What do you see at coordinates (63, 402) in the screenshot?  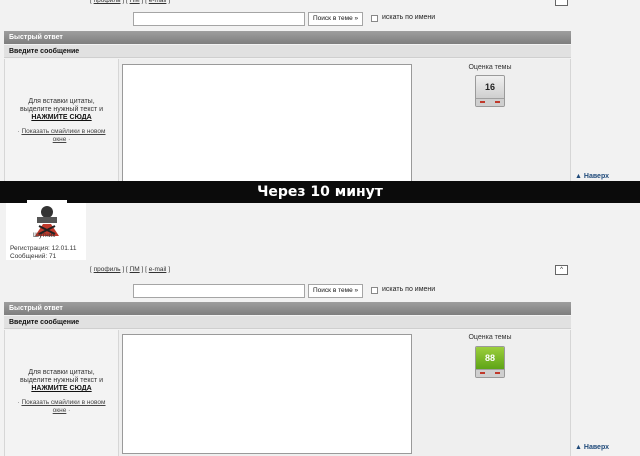 I see `show-smiles-link-2: Показать смайлики в новом` at bounding box center [63, 402].